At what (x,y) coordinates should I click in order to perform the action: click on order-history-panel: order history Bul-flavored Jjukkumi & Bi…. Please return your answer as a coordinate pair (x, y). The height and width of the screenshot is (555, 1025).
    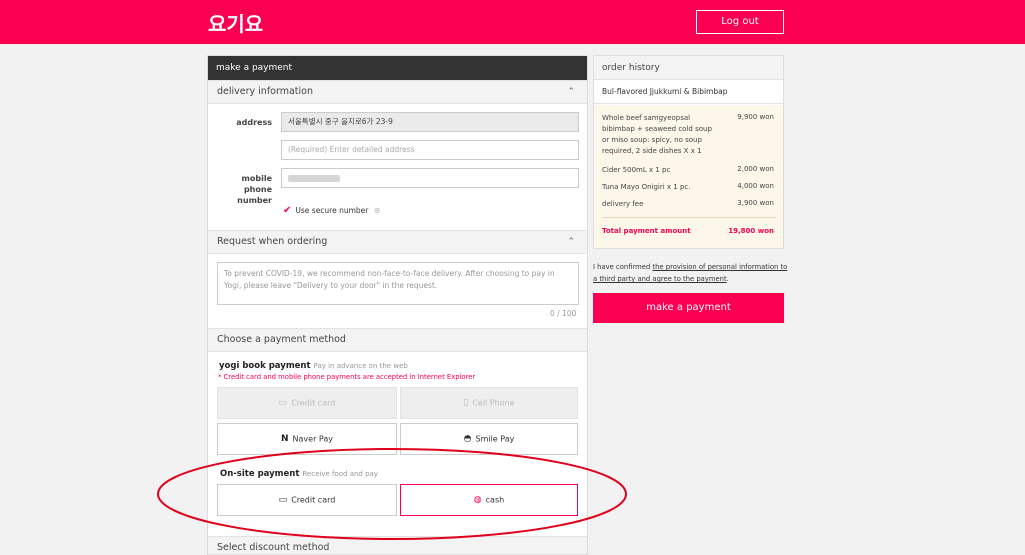
    Looking at the image, I should click on (688, 152).